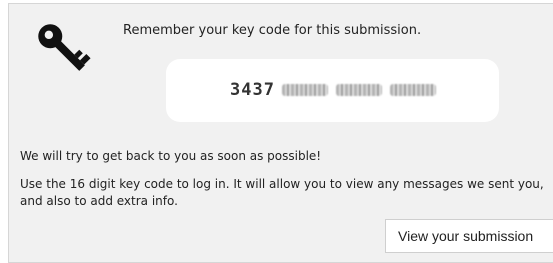  What do you see at coordinates (469, 236) in the screenshot?
I see `view-submission-button: View your submission` at bounding box center [469, 236].